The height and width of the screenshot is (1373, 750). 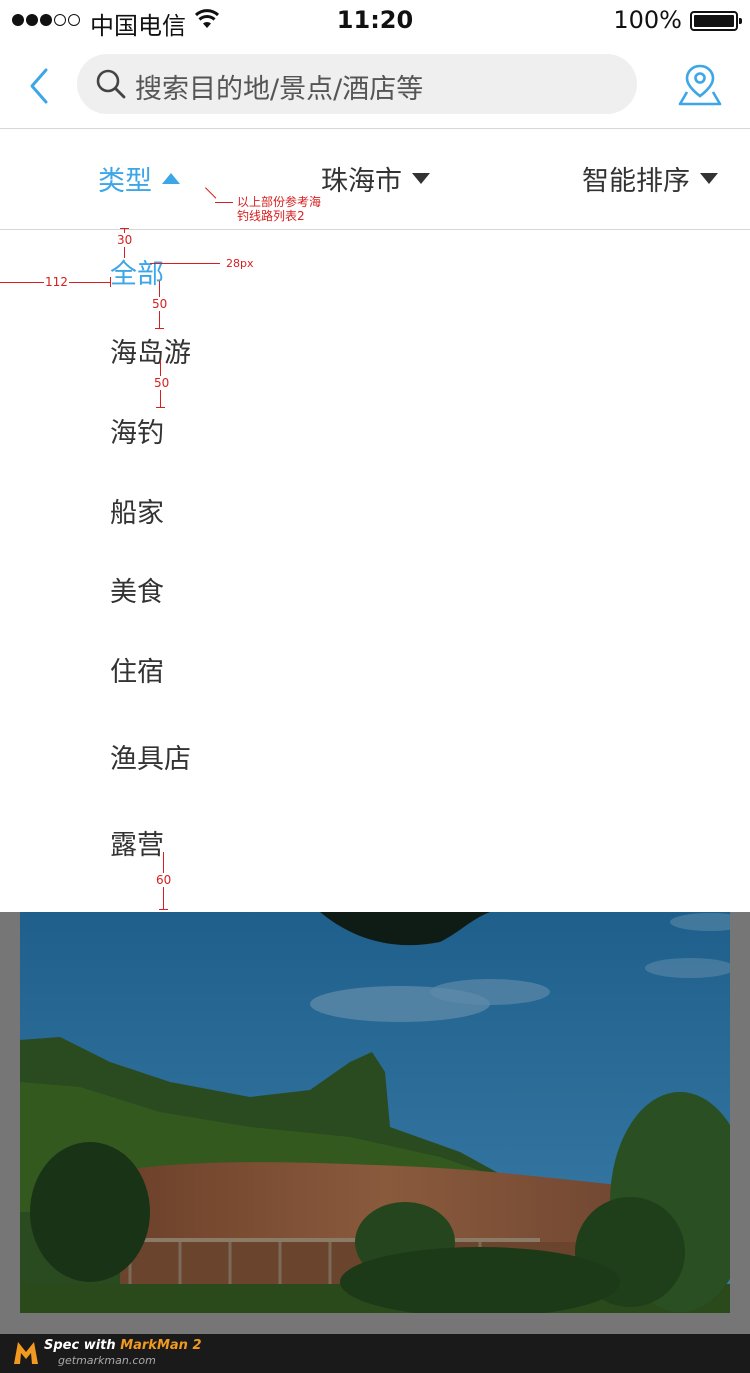 I want to click on dropdown-item-camping: 露营, so click(x=137, y=842).